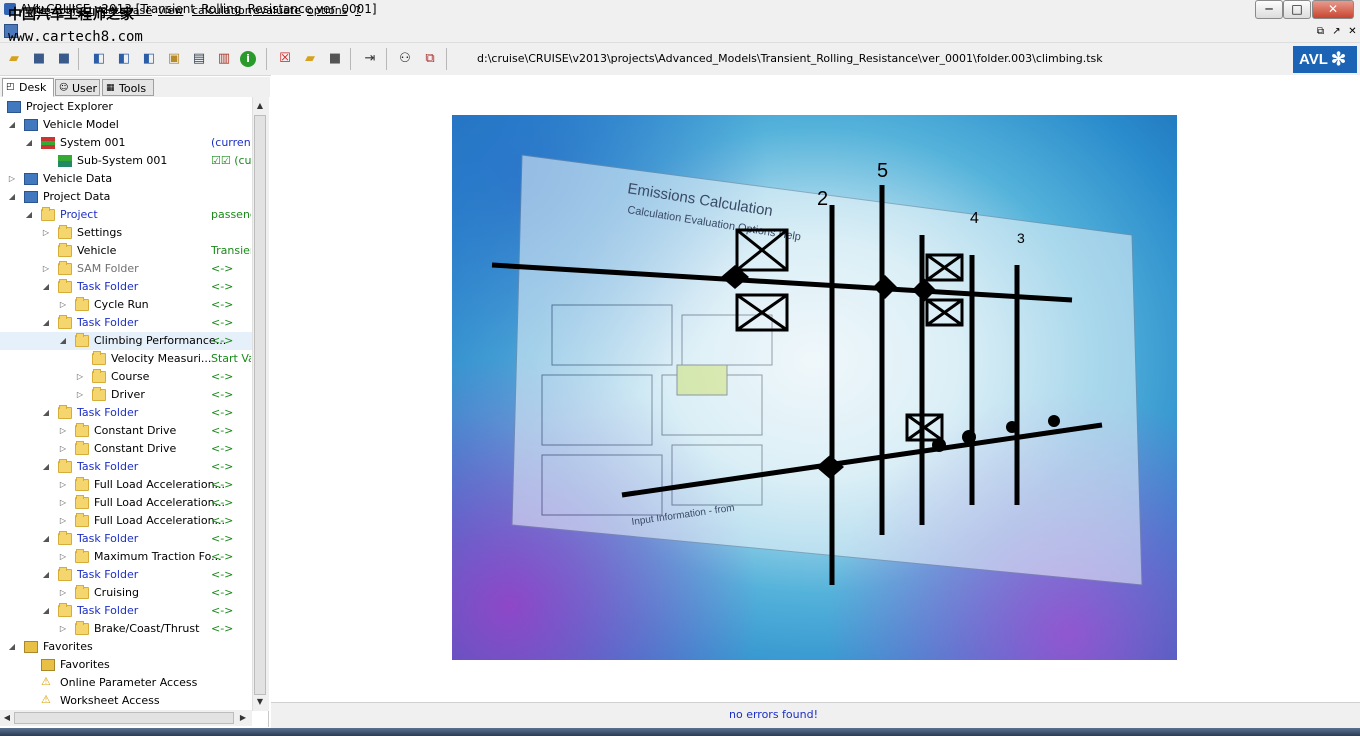 The image size is (1360, 736). I want to click on export-icon: ⇥, so click(370, 59).